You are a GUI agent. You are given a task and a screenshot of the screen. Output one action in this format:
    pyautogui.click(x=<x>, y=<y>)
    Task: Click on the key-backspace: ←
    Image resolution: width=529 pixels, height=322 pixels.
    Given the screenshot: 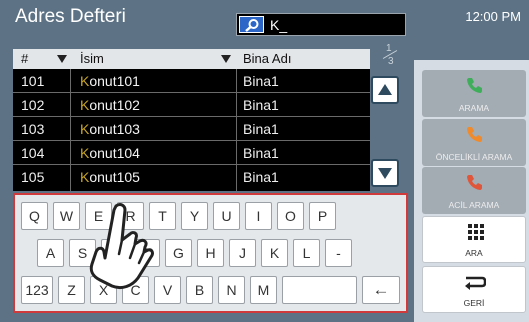 What is the action you would take?
    pyautogui.click(x=381, y=290)
    